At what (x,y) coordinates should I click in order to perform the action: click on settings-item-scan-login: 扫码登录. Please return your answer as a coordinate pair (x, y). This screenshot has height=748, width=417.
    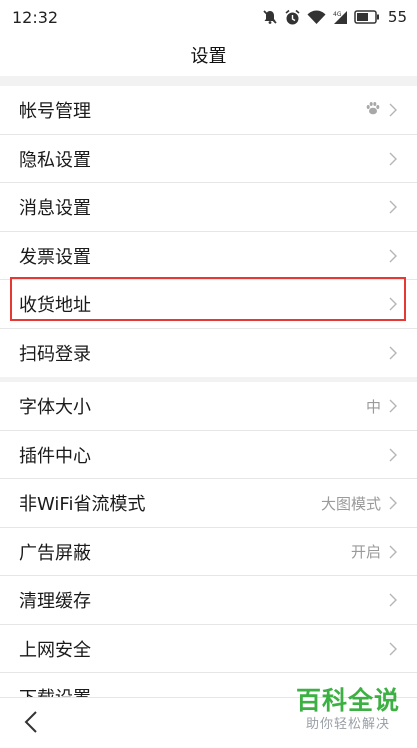
    Looking at the image, I should click on (208, 353).